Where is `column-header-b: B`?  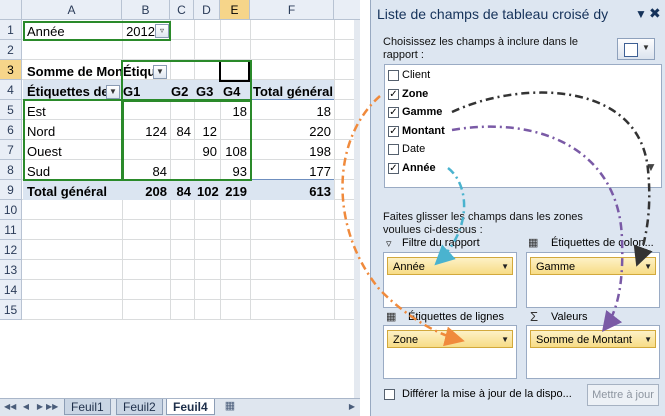
column-header-b: B is located at coordinates (146, 10).